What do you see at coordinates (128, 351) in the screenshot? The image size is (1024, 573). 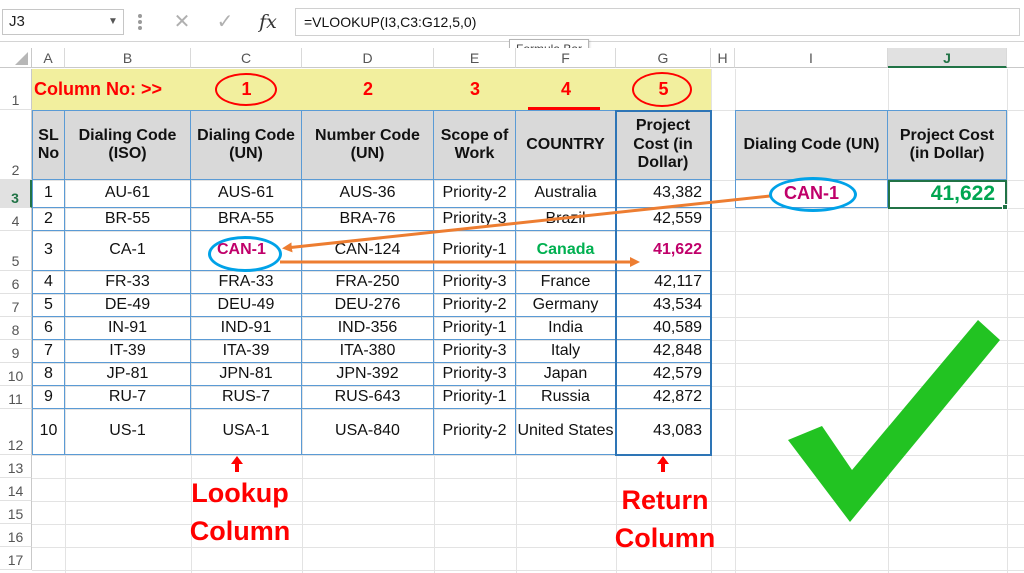 I see `table-cell: IT-39` at bounding box center [128, 351].